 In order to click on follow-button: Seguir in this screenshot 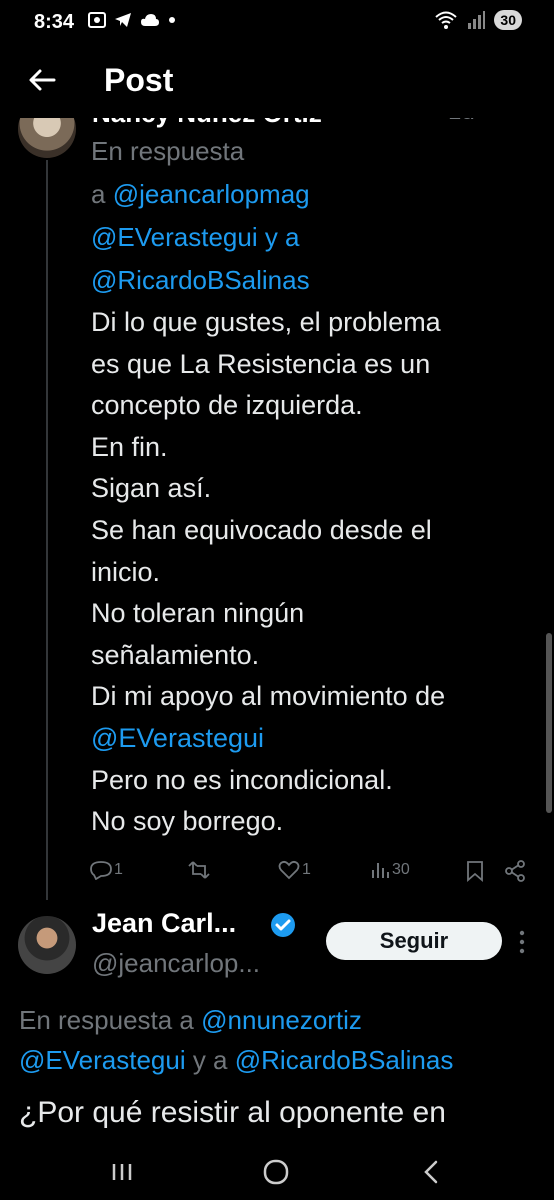, I will do `click(414, 941)`.